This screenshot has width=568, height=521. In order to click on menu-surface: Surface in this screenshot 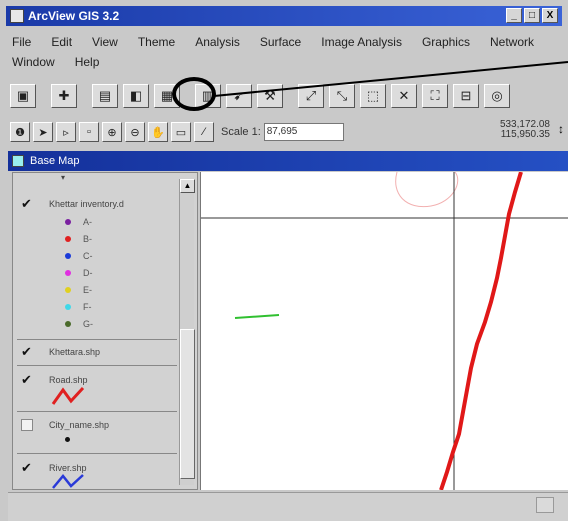, I will do `click(280, 42)`.